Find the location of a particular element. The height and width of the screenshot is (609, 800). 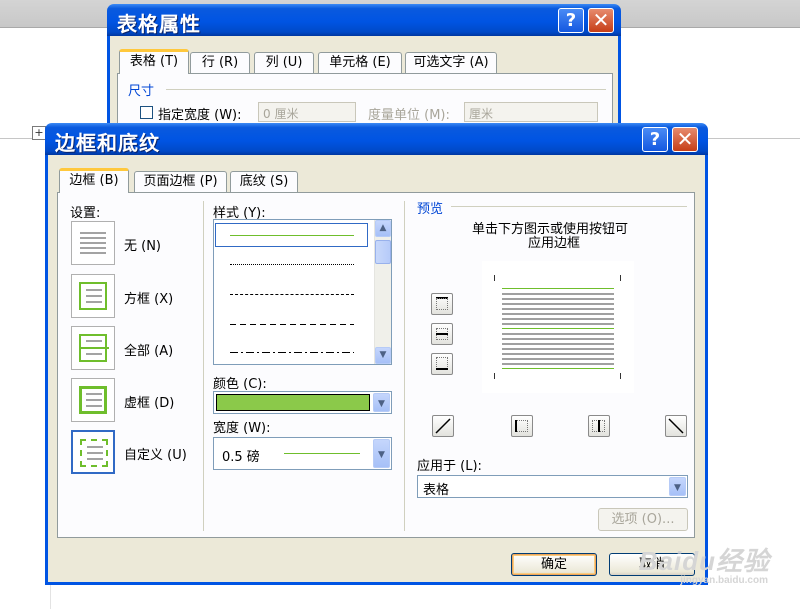

tab-column: 列 (U) is located at coordinates (284, 63).